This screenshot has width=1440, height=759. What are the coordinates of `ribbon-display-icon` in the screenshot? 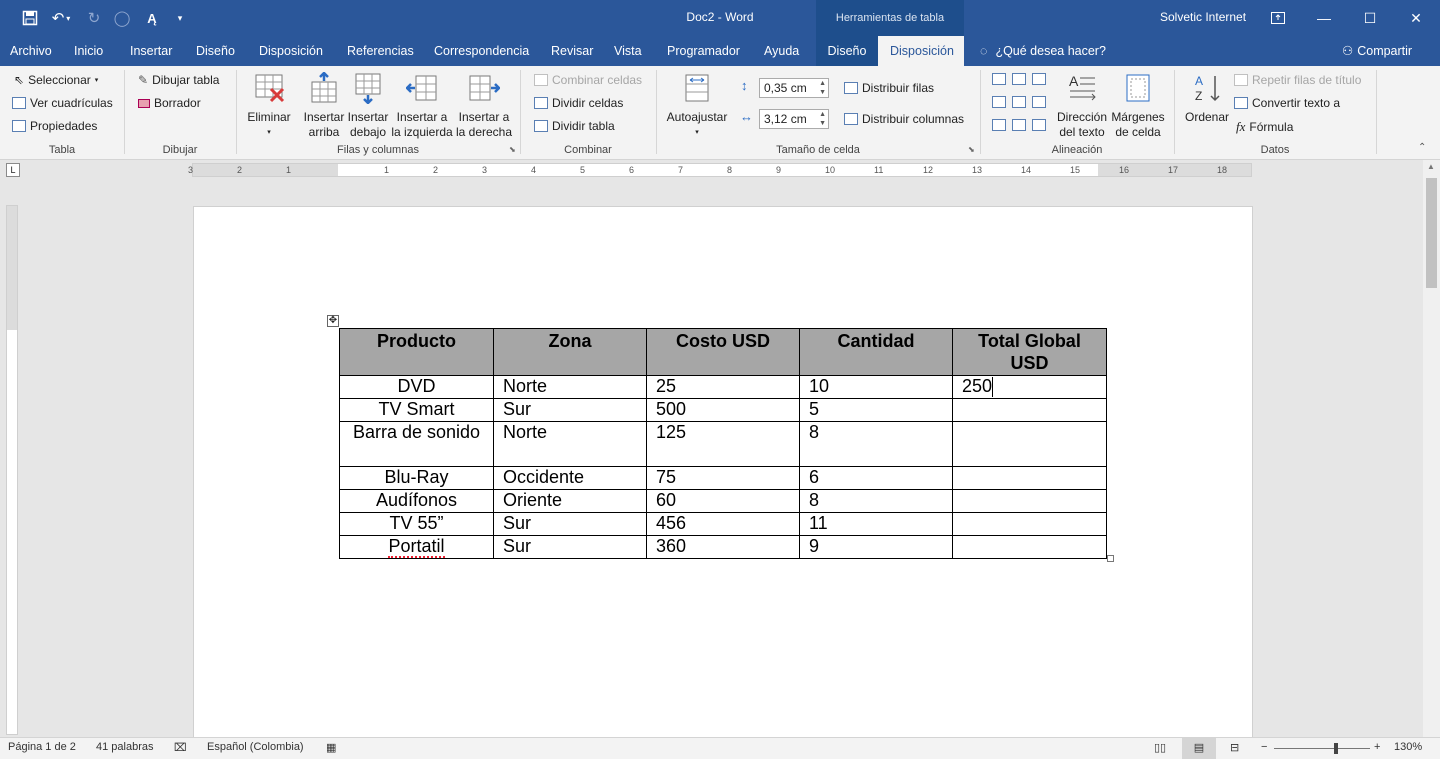 It's located at (1278, 18).